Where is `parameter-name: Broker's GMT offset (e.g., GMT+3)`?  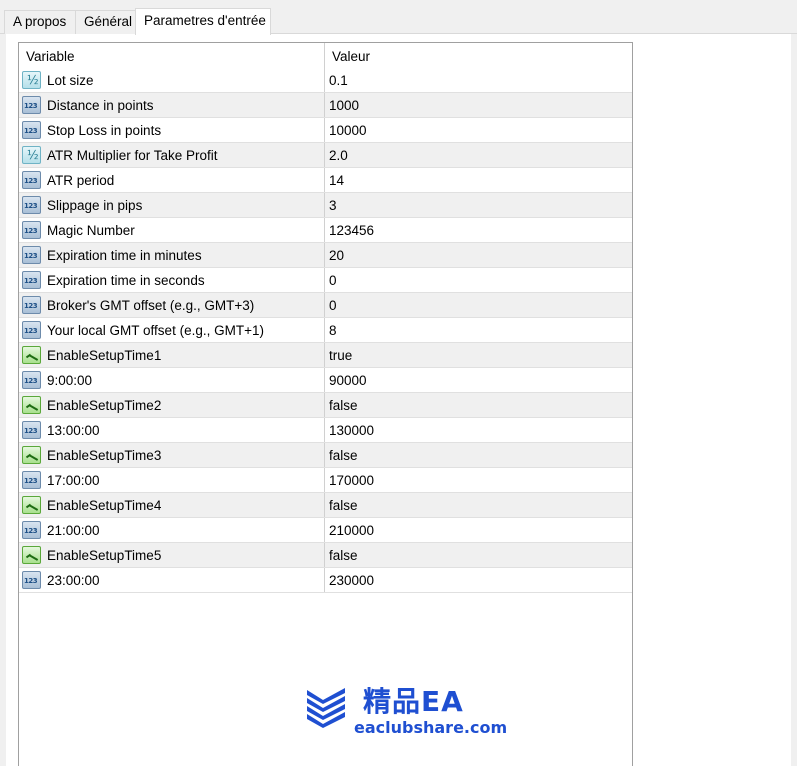
parameter-name: Broker's GMT offset (e.g., GMT+3) is located at coordinates (151, 305).